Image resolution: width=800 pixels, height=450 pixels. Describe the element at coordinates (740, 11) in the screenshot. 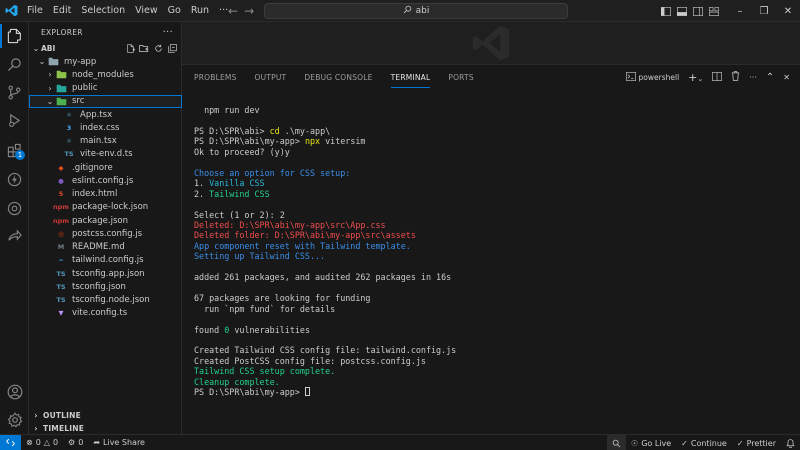

I see `minimize-icon: –` at that location.